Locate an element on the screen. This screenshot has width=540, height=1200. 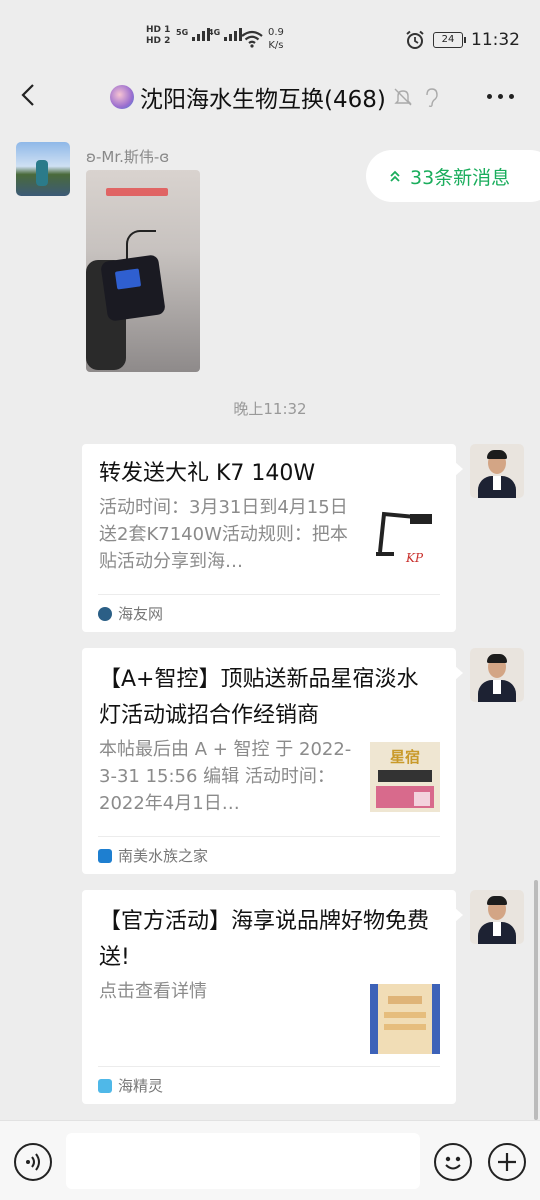
plus-icon is located at coordinates (507, 1162).